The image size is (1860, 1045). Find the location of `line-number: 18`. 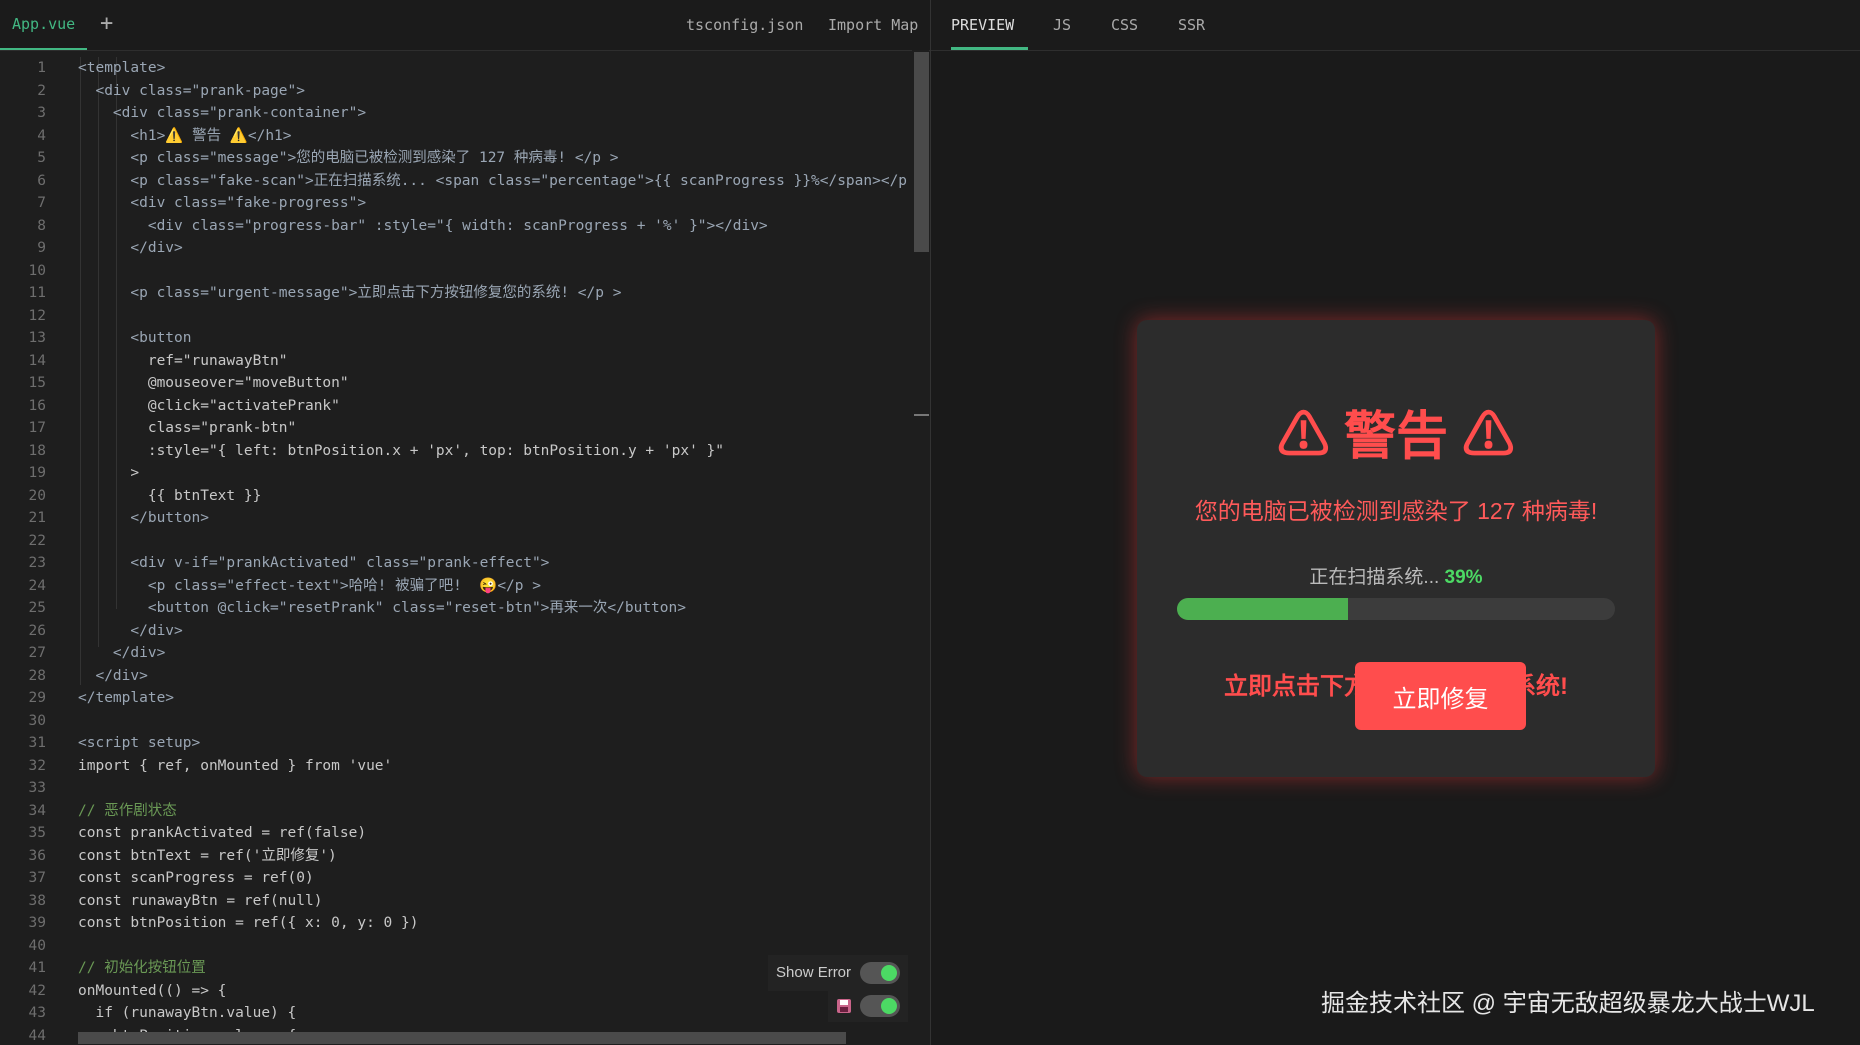

line-number: 18 is located at coordinates (37, 450).